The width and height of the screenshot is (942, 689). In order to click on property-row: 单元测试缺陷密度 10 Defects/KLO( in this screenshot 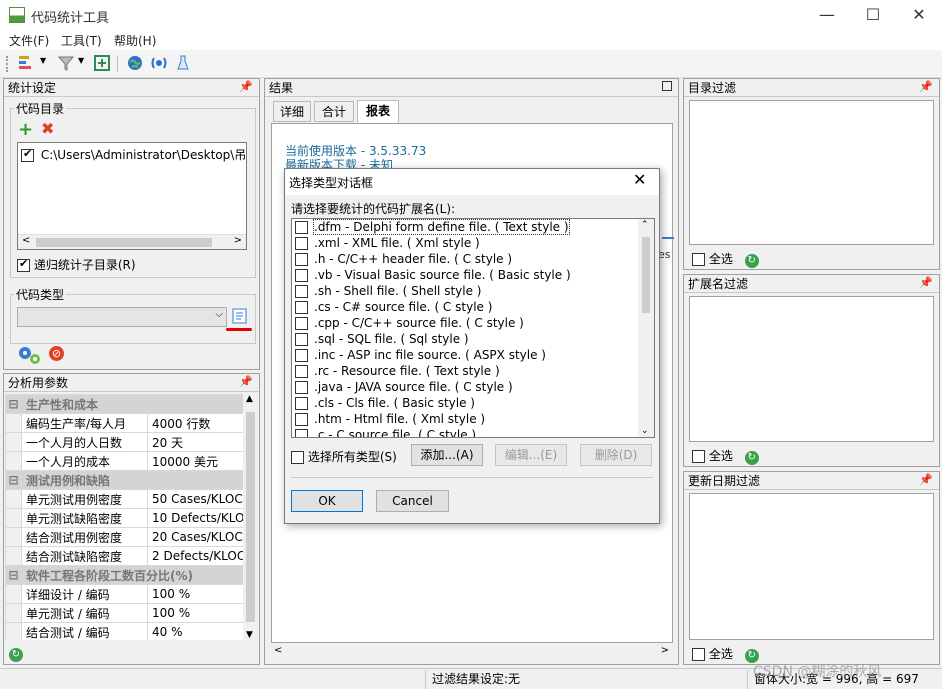, I will do `click(124, 518)`.